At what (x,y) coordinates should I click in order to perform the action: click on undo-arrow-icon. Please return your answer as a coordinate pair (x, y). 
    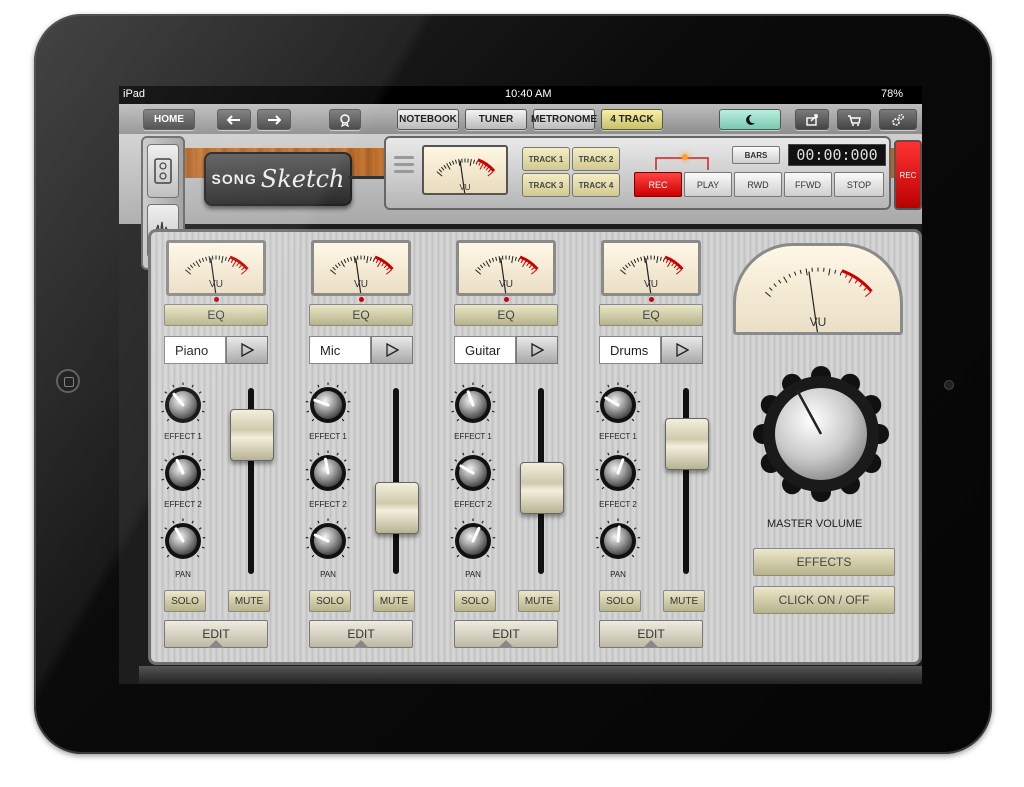
    Looking at the image, I should click on (233, 119).